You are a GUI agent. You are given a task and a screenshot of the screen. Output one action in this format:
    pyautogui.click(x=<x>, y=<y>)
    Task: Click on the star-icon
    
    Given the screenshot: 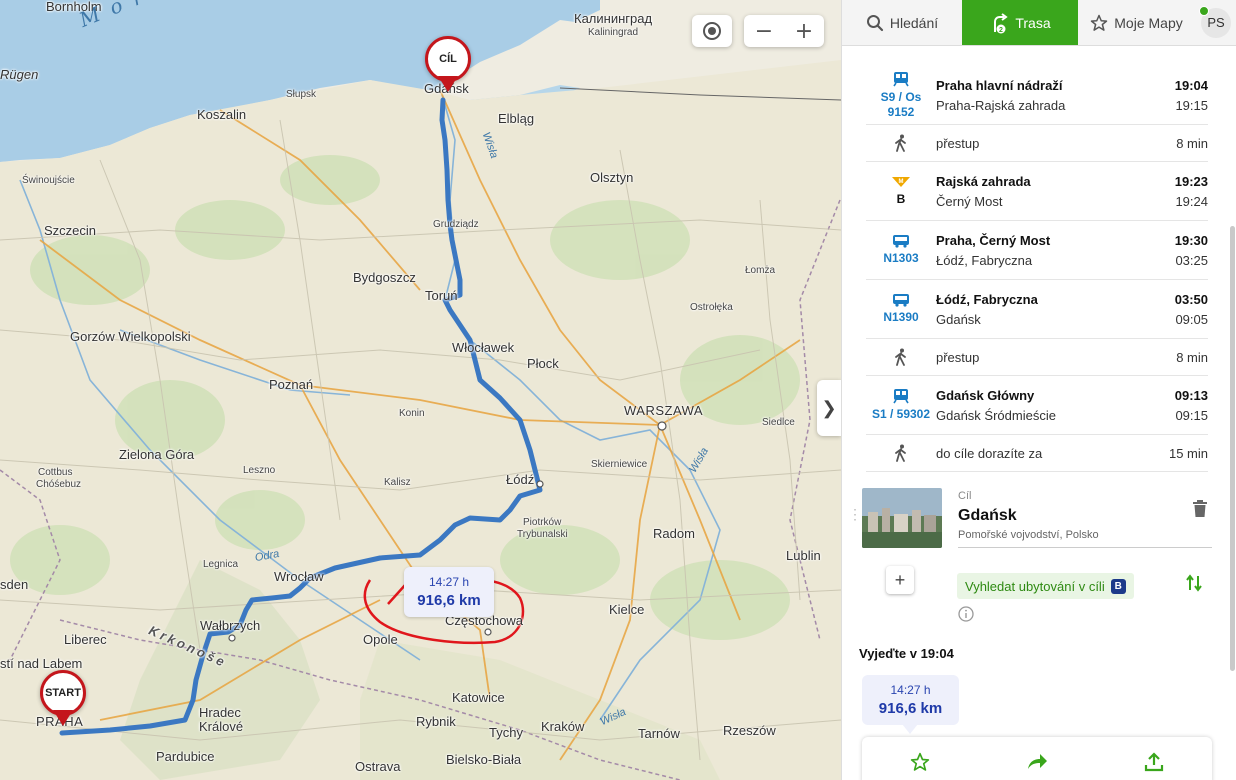 What is the action you would take?
    pyautogui.click(x=920, y=761)
    